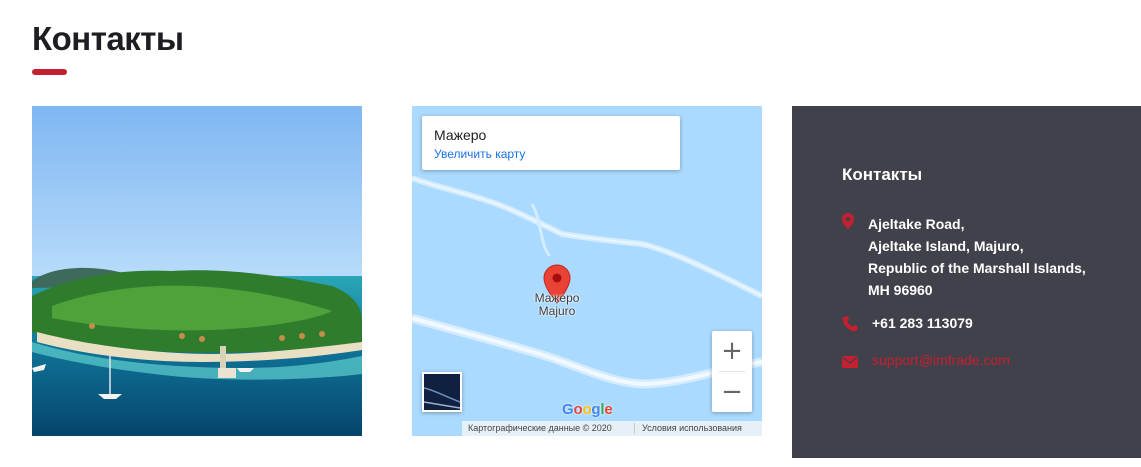  What do you see at coordinates (941, 360) in the screenshot?
I see `email-link: support@imfrade.com` at bounding box center [941, 360].